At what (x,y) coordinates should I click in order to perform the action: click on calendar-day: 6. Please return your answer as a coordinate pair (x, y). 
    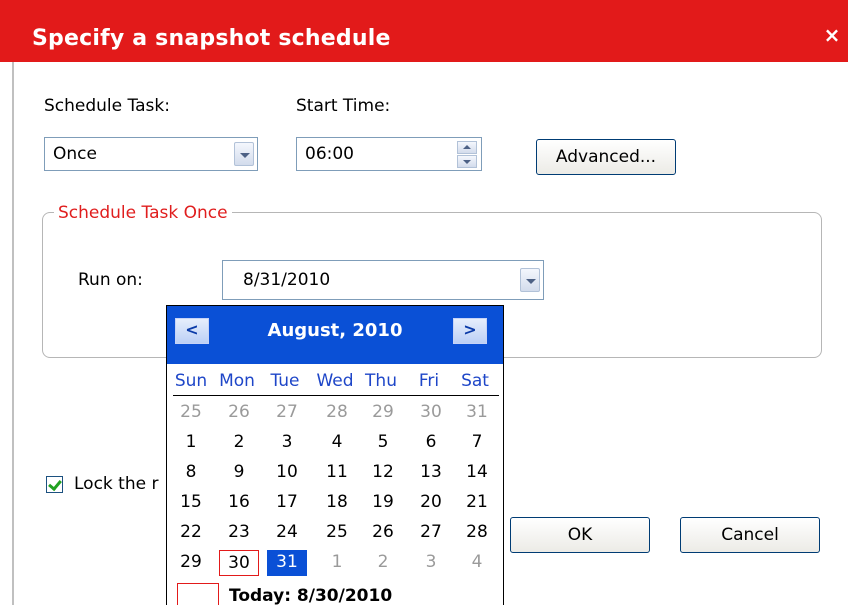
    Looking at the image, I should click on (431, 443).